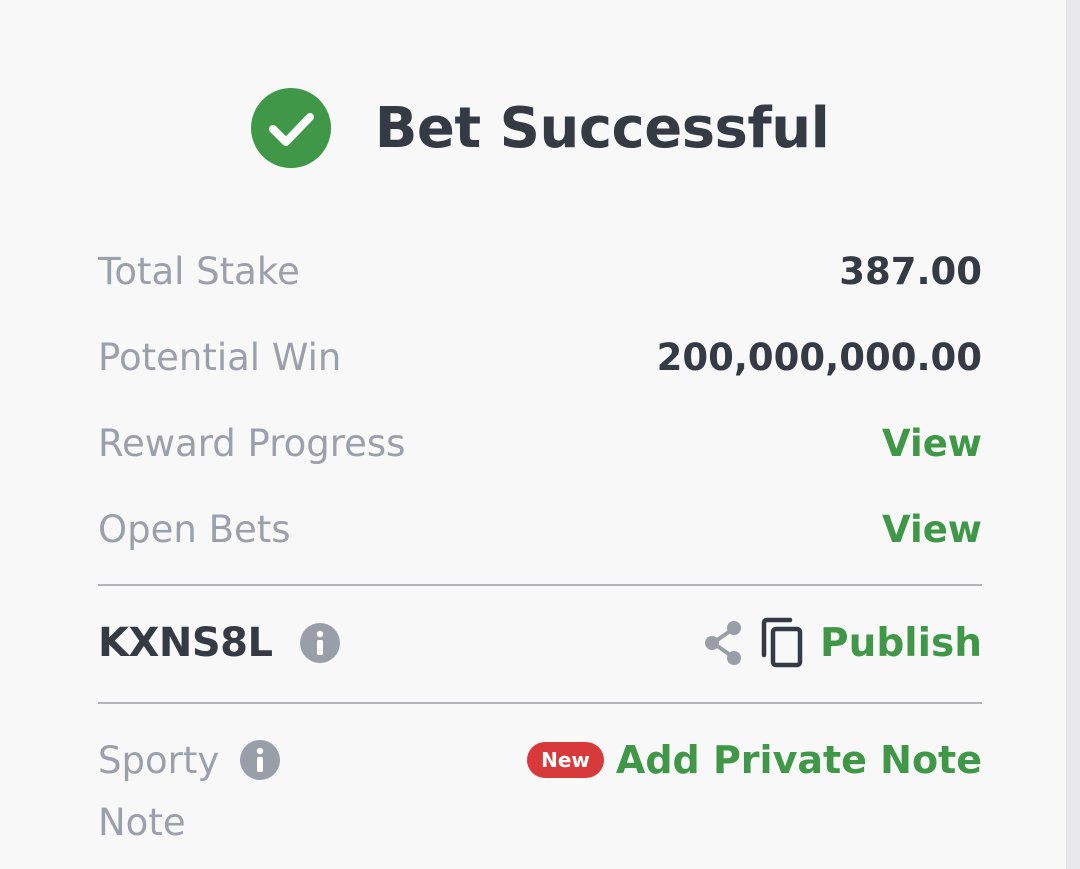 The height and width of the screenshot is (869, 1080). Describe the element at coordinates (540, 357) in the screenshot. I see `potential-win-row: Potential Win 200,000,000.00` at that location.